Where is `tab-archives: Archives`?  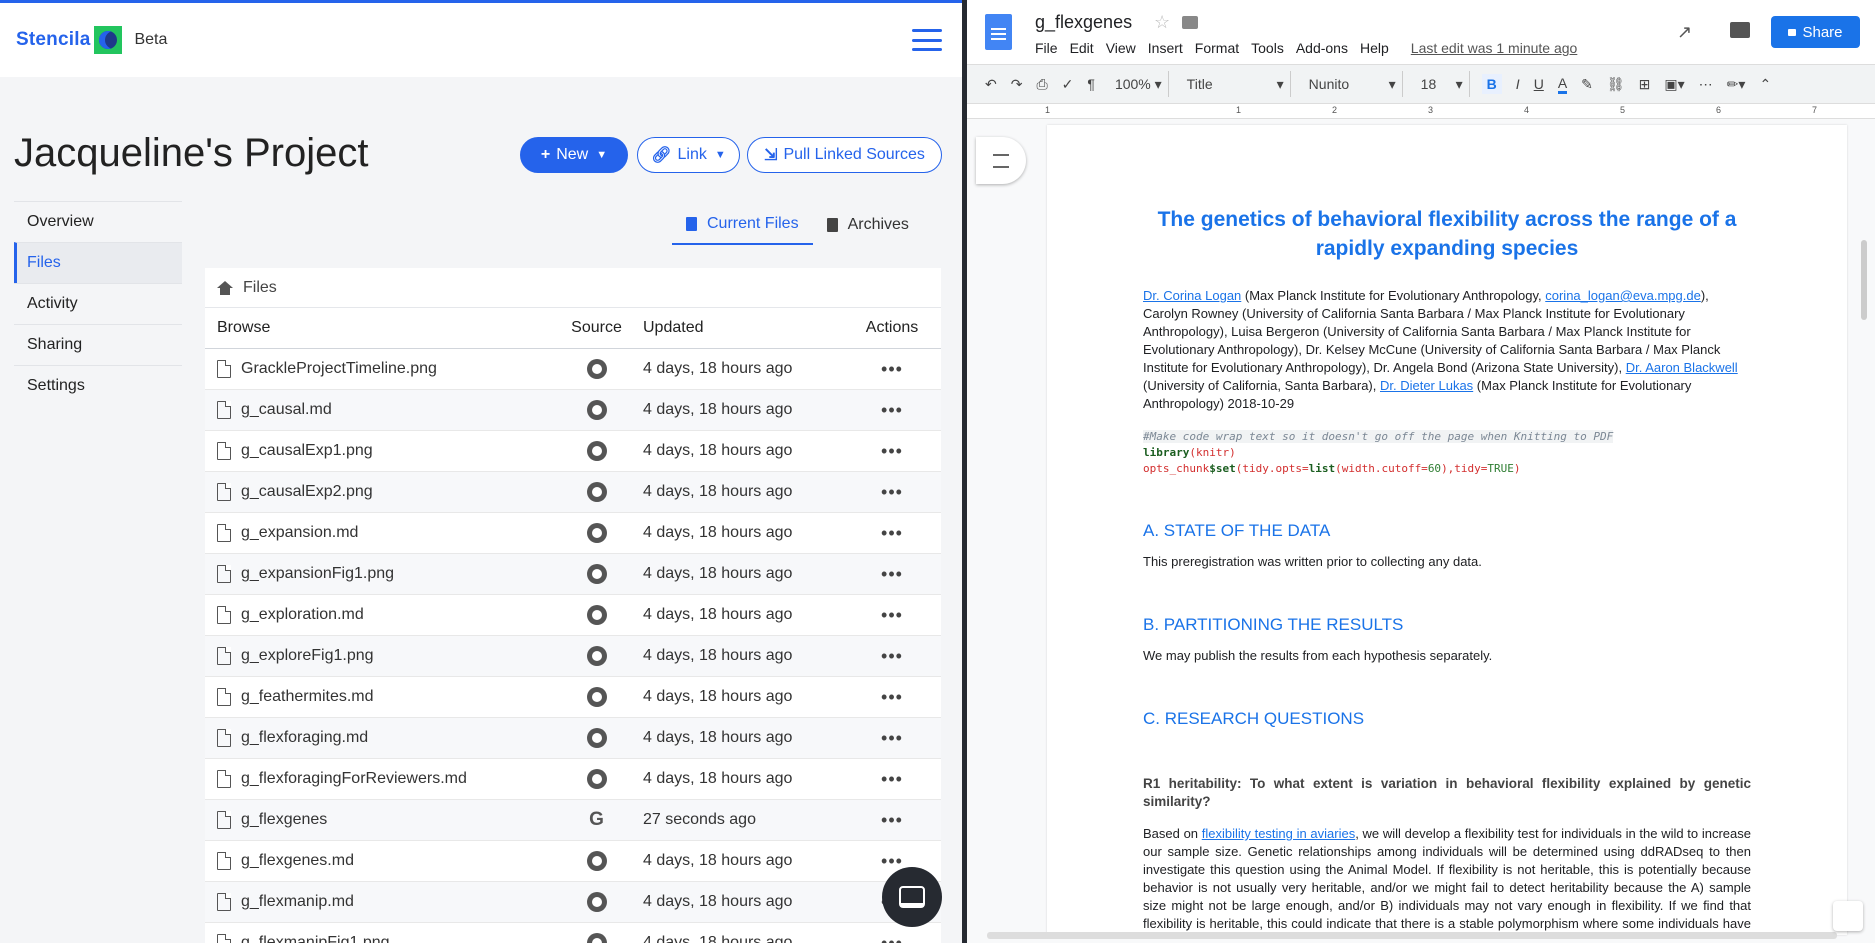 tab-archives: Archives is located at coordinates (868, 225).